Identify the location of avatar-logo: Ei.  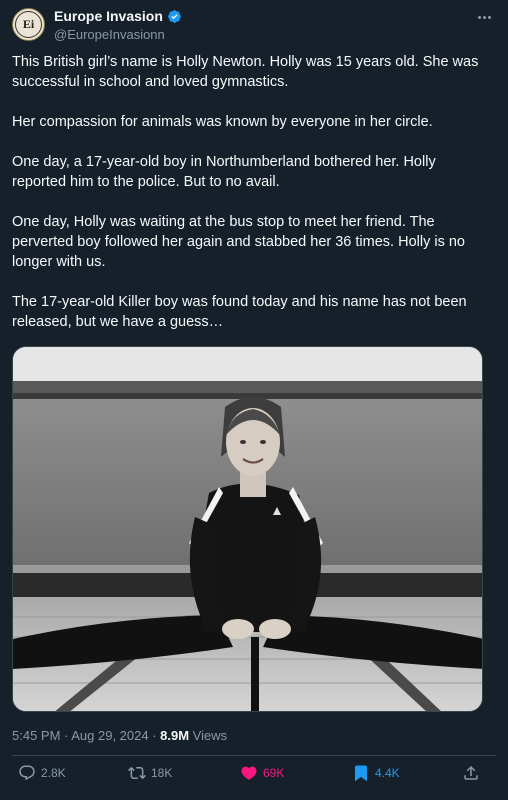
(28, 24).